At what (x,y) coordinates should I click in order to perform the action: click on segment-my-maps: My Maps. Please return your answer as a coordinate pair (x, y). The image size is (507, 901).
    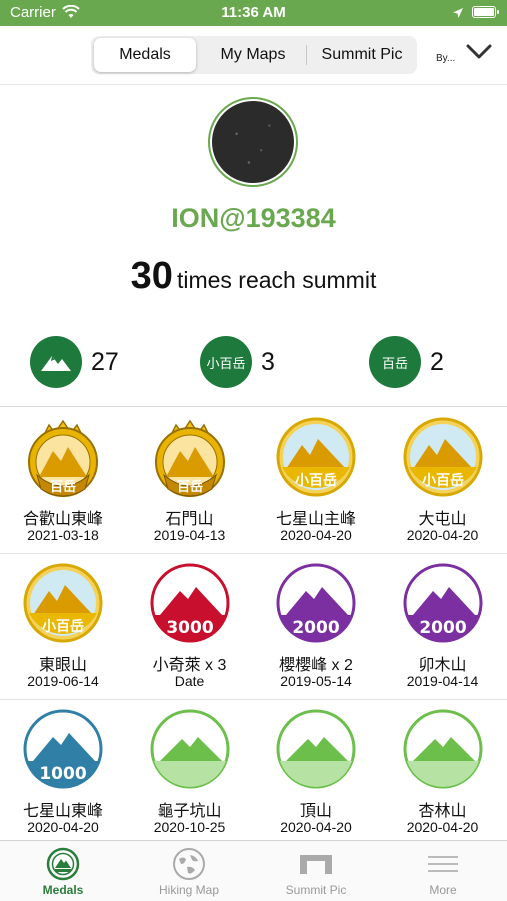
    Looking at the image, I should click on (253, 55).